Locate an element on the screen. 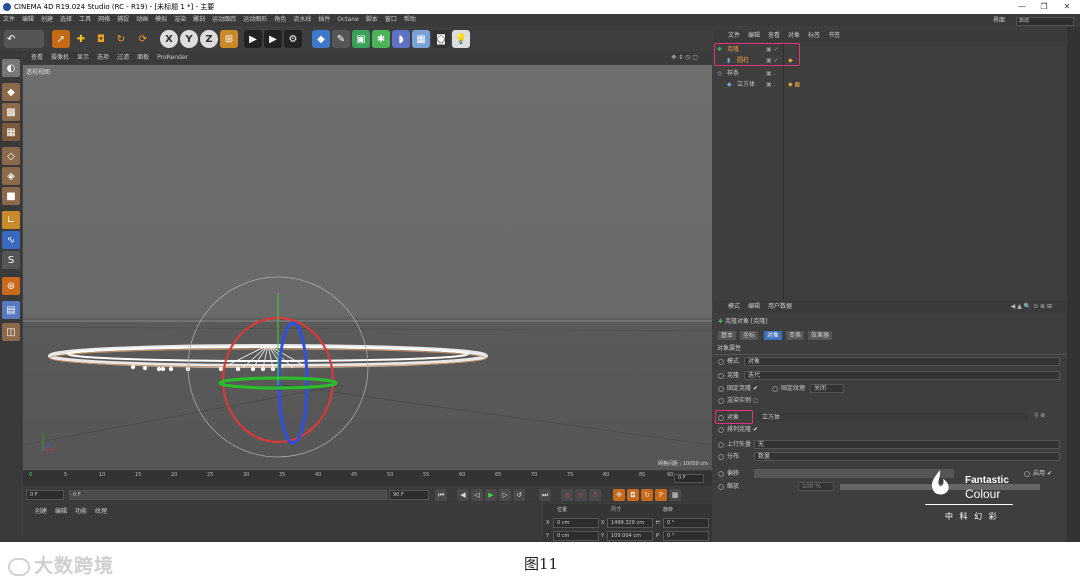 This screenshot has height=585, width=1080. minimize-button: — is located at coordinates (1022, 7).